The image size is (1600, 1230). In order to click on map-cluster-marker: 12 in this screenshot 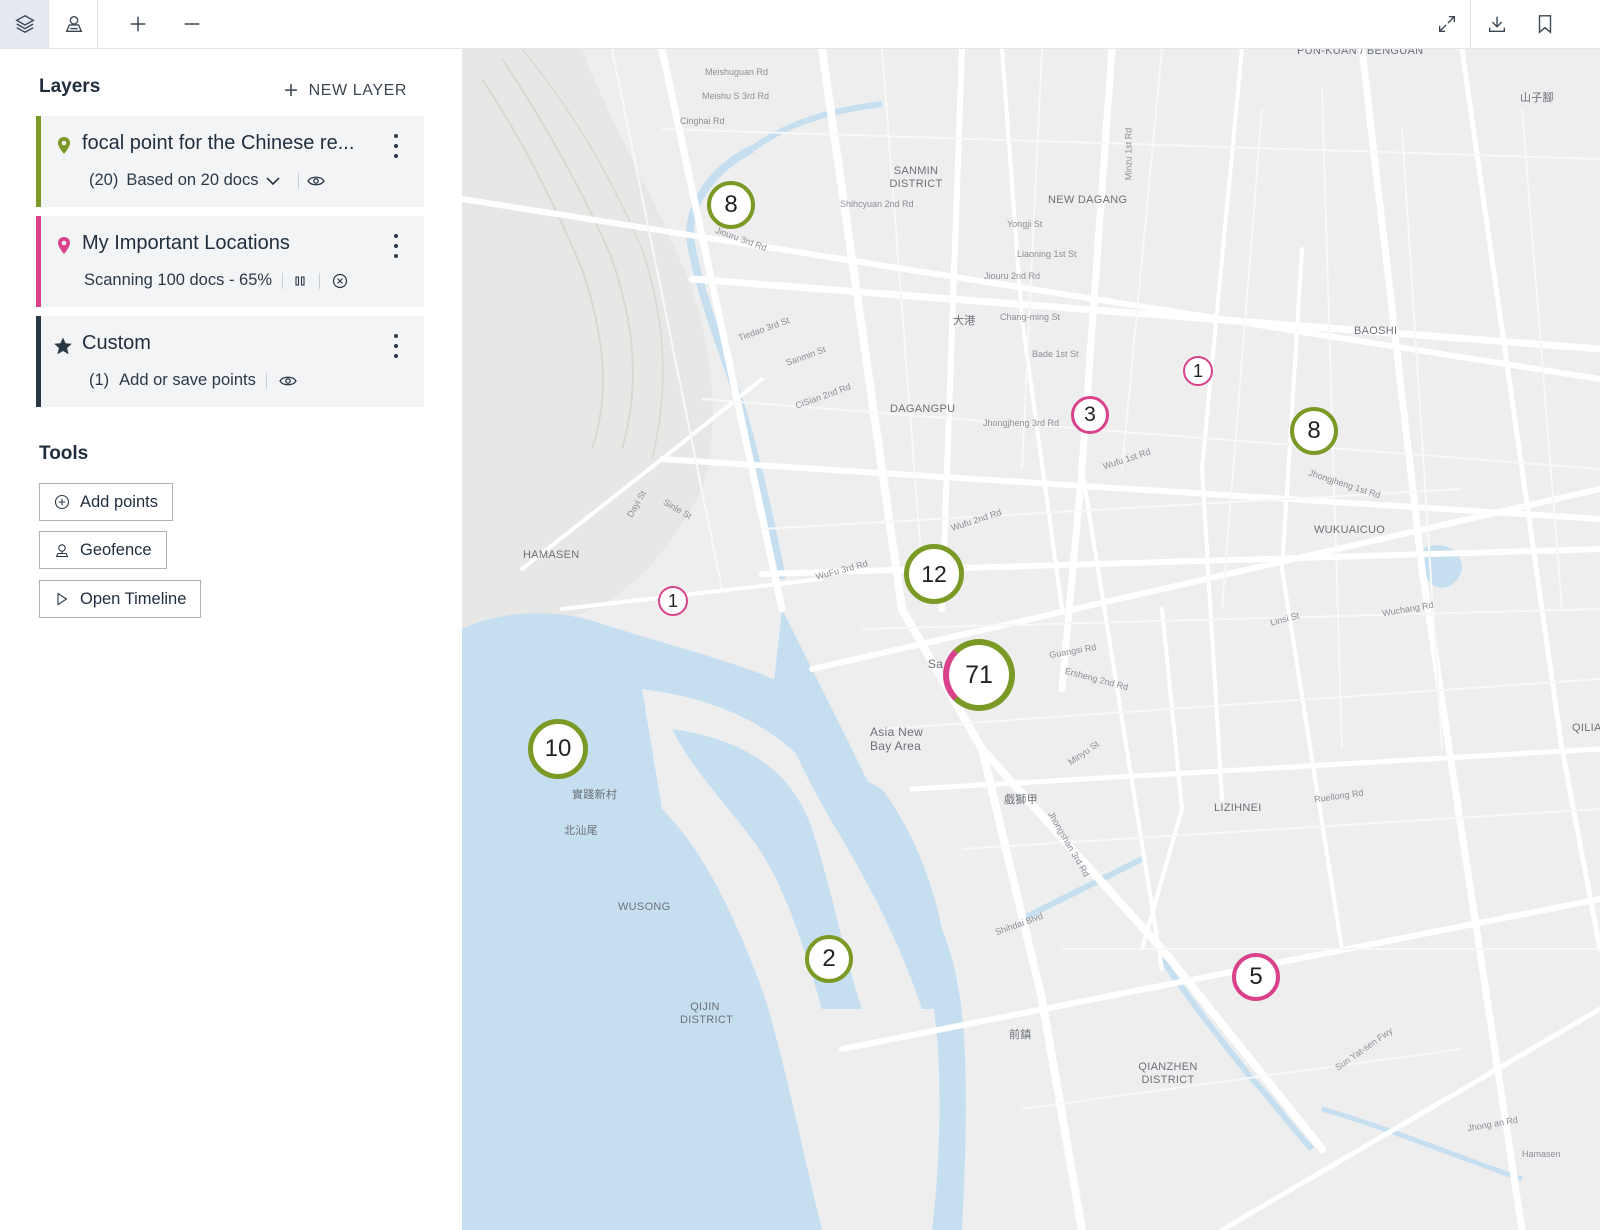, I will do `click(934, 574)`.